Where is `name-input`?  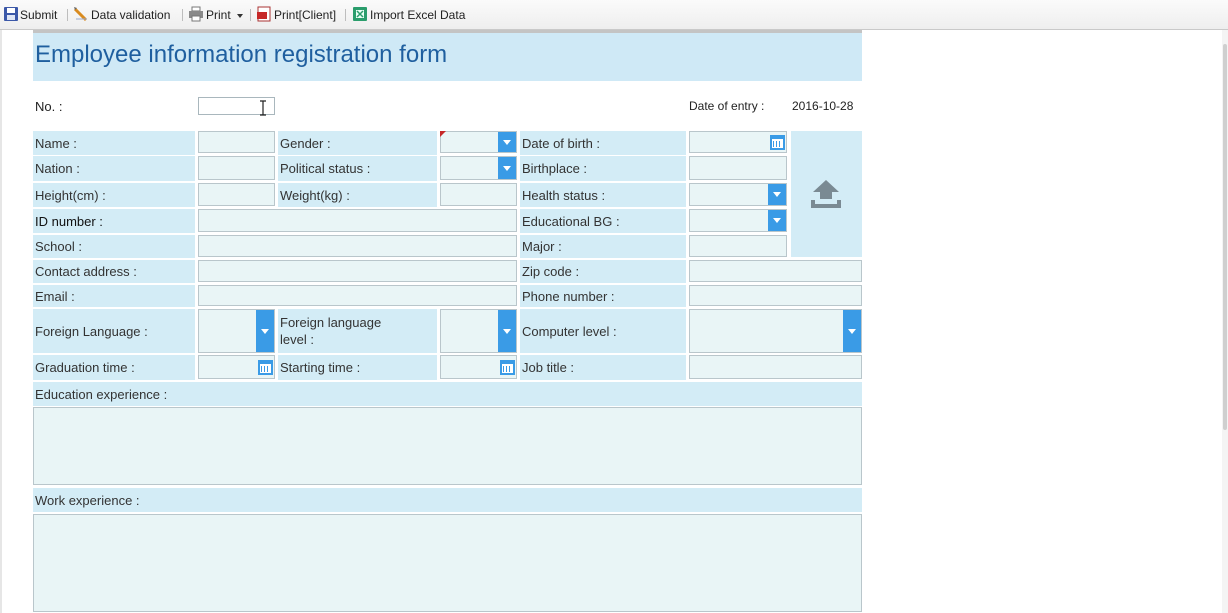 name-input is located at coordinates (236, 142).